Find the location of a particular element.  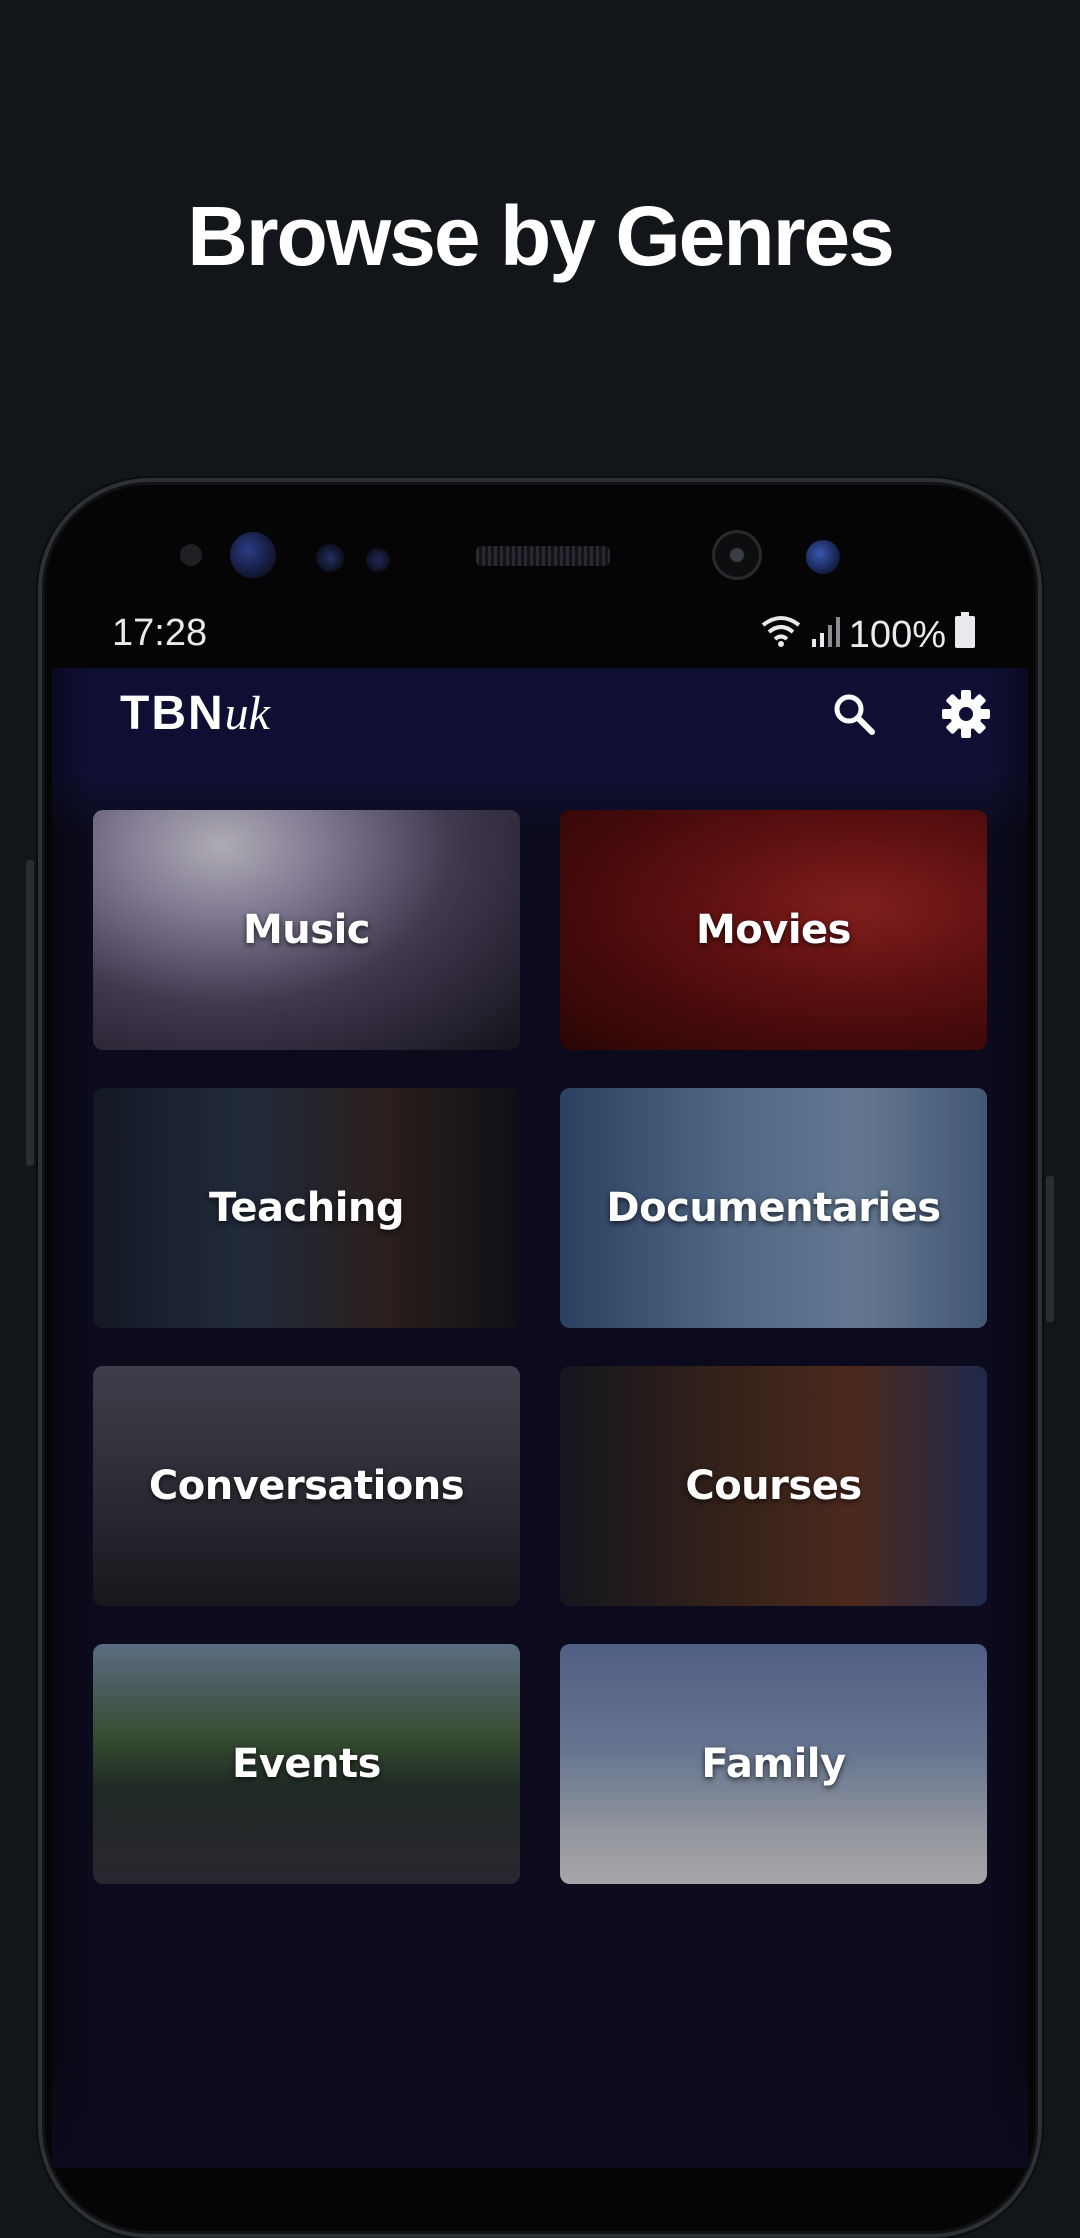

earpiece-speaker is located at coordinates (543, 556).